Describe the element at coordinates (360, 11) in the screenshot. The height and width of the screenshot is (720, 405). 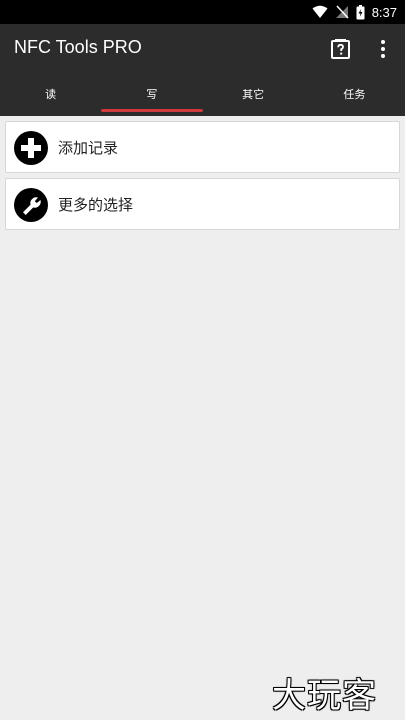
I see `battery-icon` at that location.